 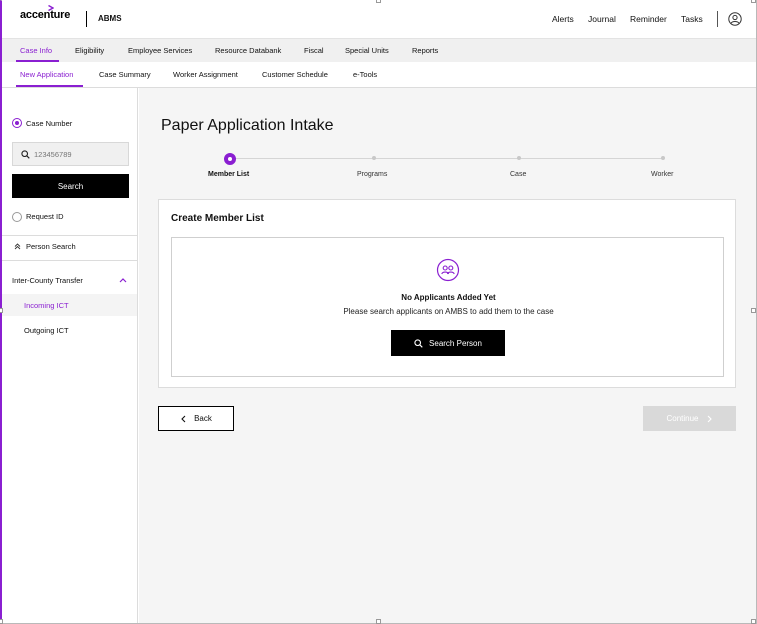 I want to click on step-programs-label: Programs, so click(x=372, y=174).